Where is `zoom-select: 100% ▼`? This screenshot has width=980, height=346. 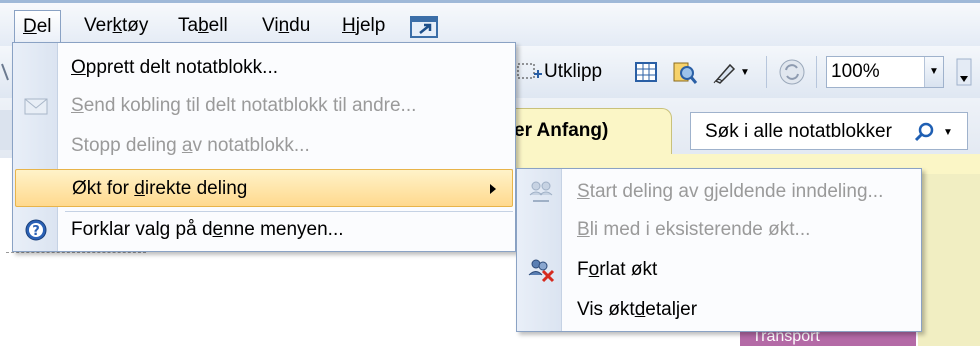 zoom-select: 100% ▼ is located at coordinates (885, 72).